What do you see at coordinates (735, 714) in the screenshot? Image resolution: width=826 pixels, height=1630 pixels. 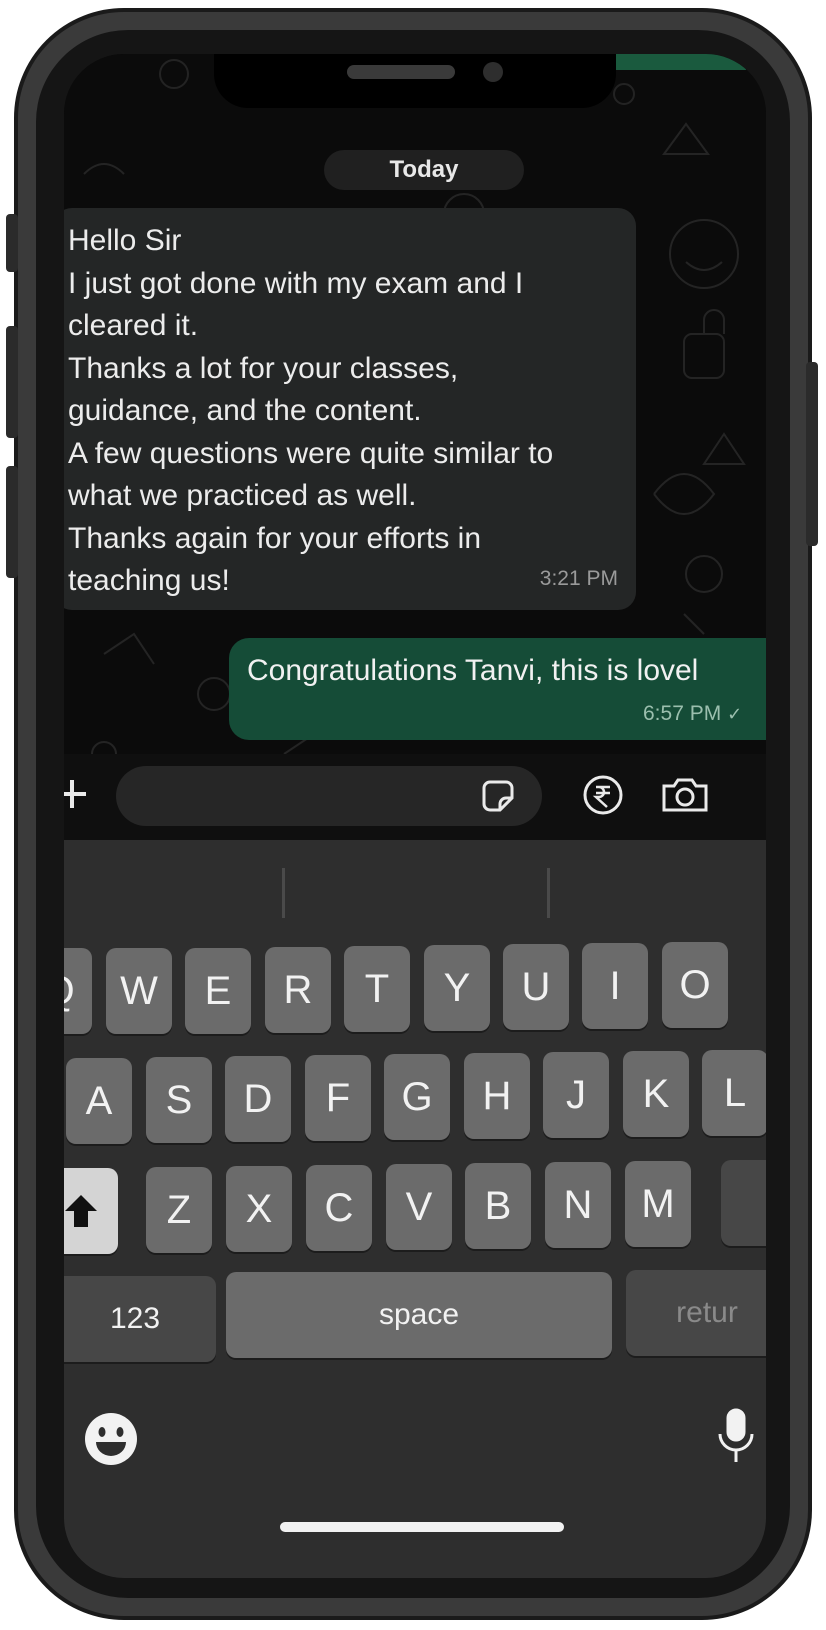 I see `read-tick-icon: ✓` at bounding box center [735, 714].